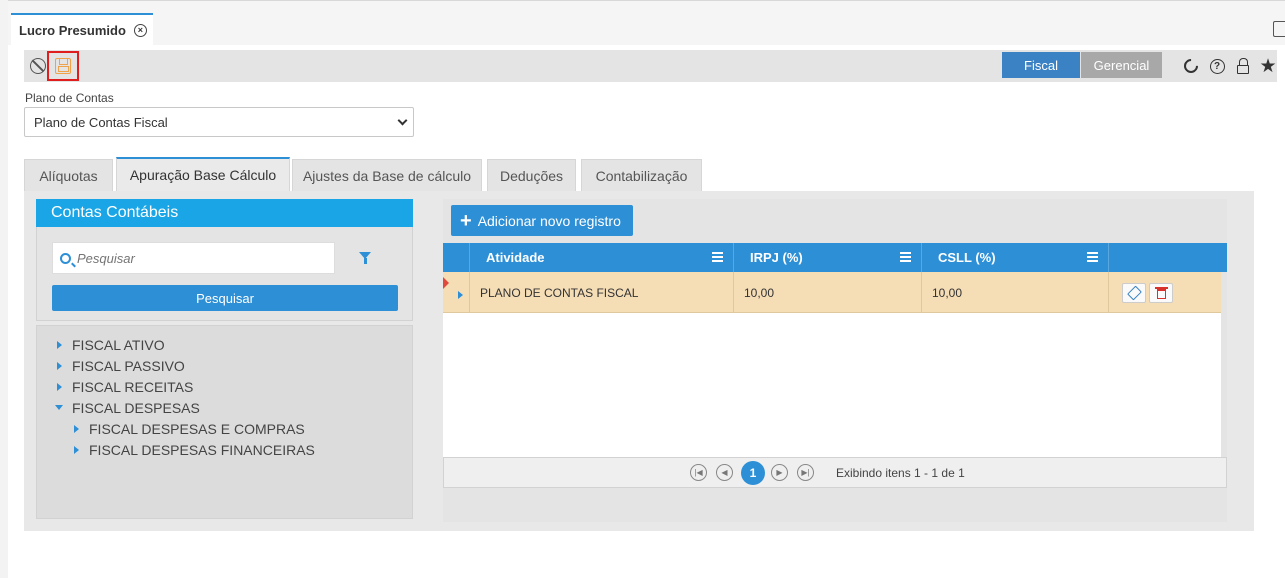 The height and width of the screenshot is (578, 1285). Describe the element at coordinates (456, 257) in the screenshot. I see `grid-header-expand` at that location.